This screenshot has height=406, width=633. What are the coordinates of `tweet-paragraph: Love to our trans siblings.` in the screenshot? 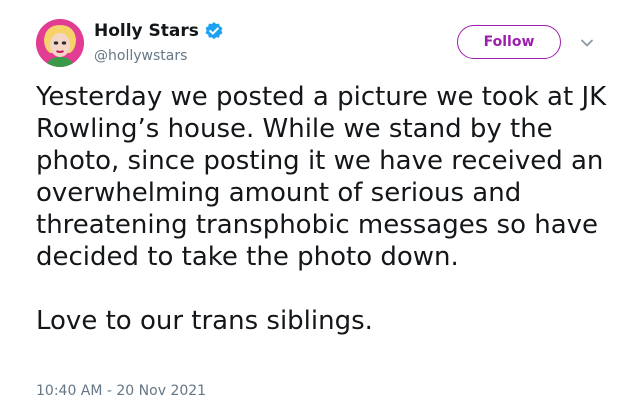 It's located at (204, 321).